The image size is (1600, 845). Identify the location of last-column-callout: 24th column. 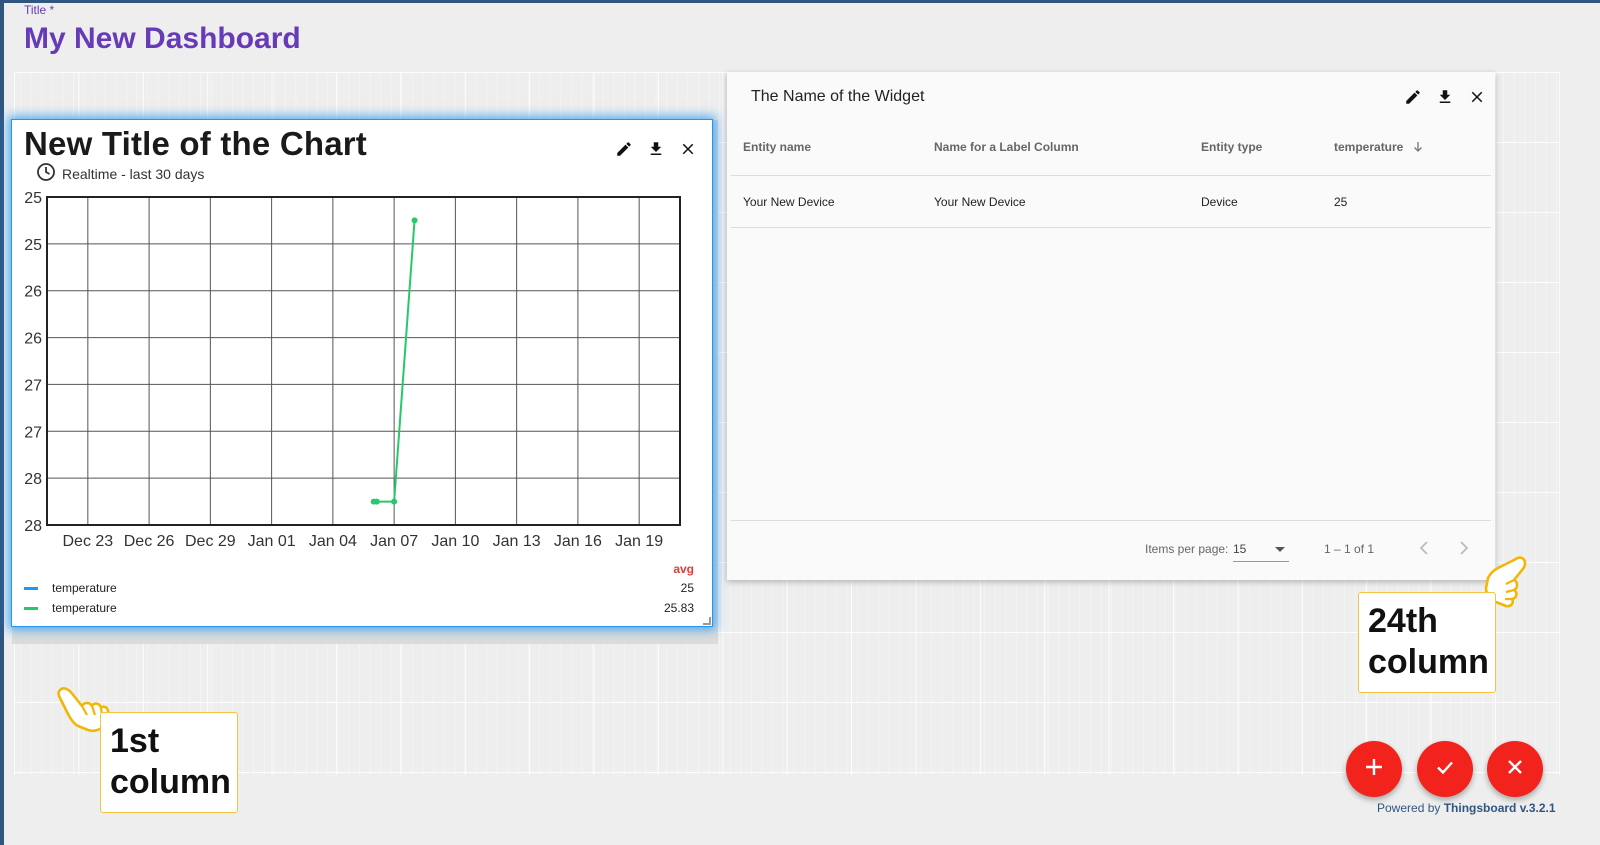
(1427, 642).